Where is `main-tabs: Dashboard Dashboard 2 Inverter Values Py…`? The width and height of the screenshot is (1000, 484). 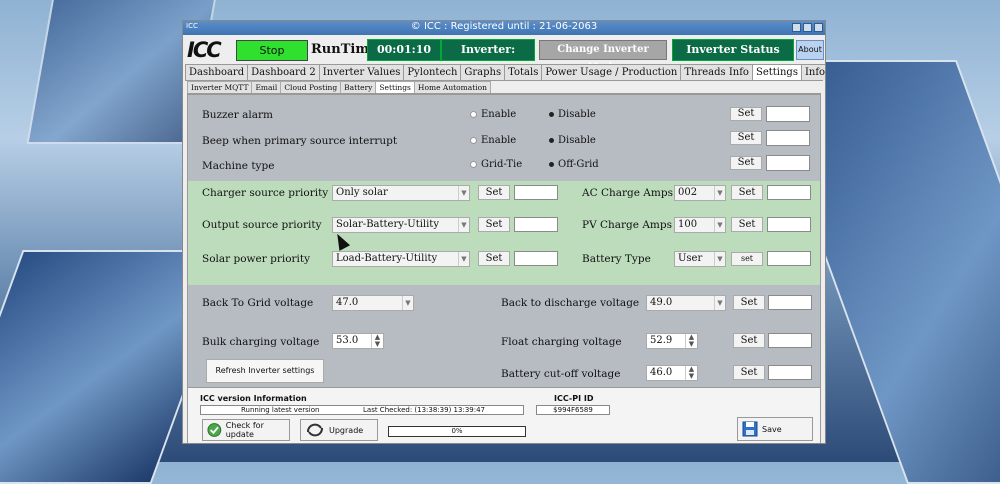
main-tabs: Dashboard Dashboard 2 Inverter Values Py… is located at coordinates (505, 72).